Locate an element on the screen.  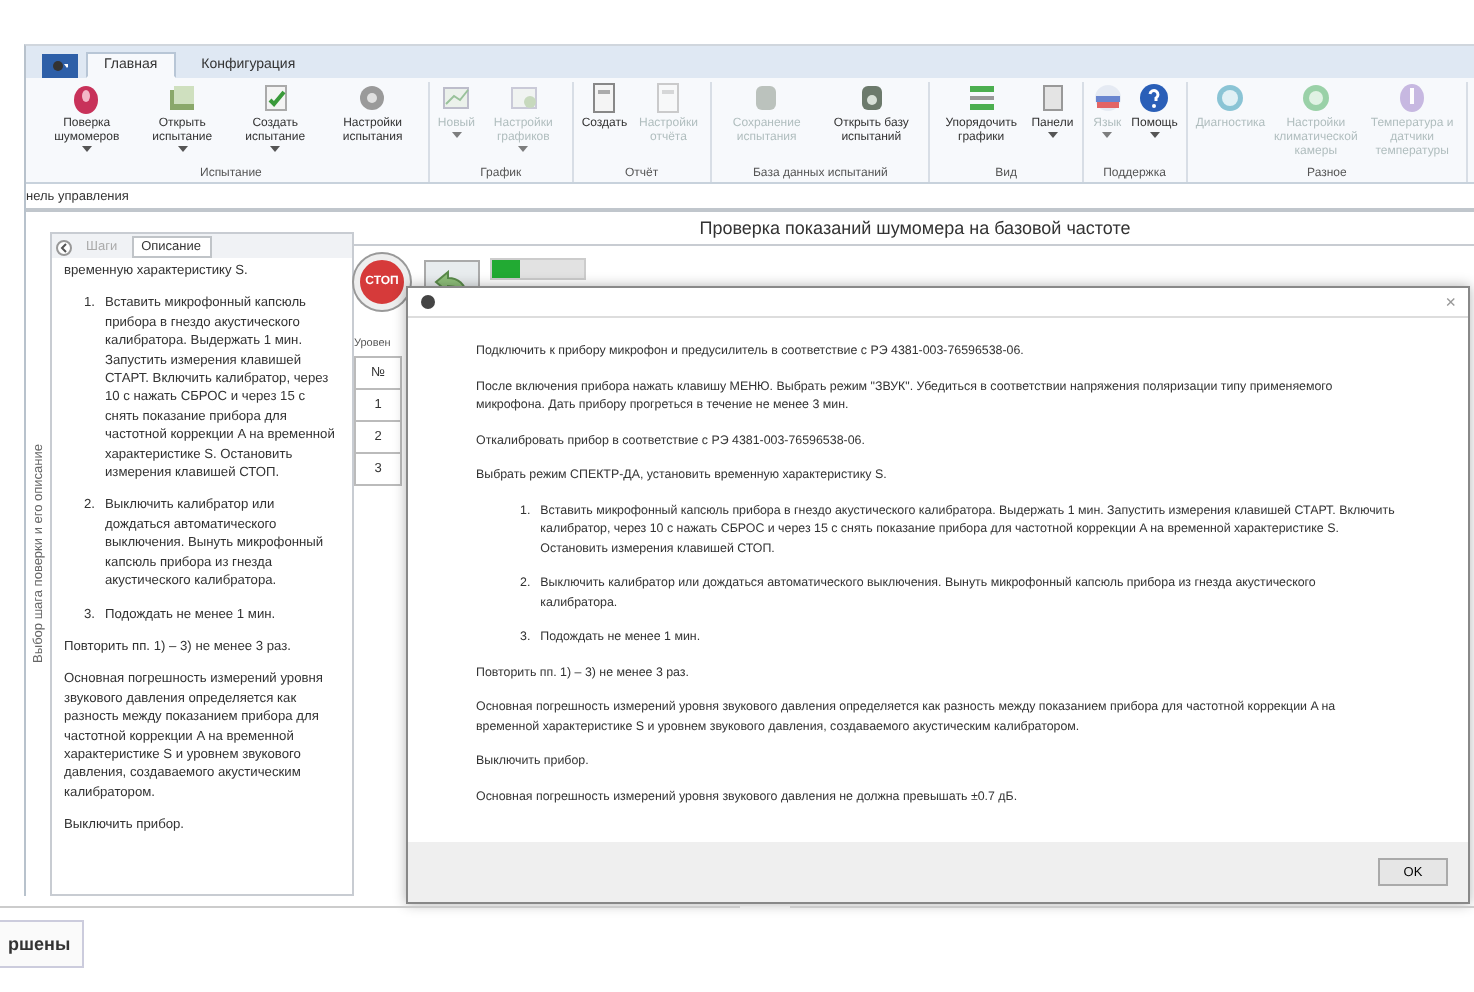
list-icon is located at coordinates (981, 98).